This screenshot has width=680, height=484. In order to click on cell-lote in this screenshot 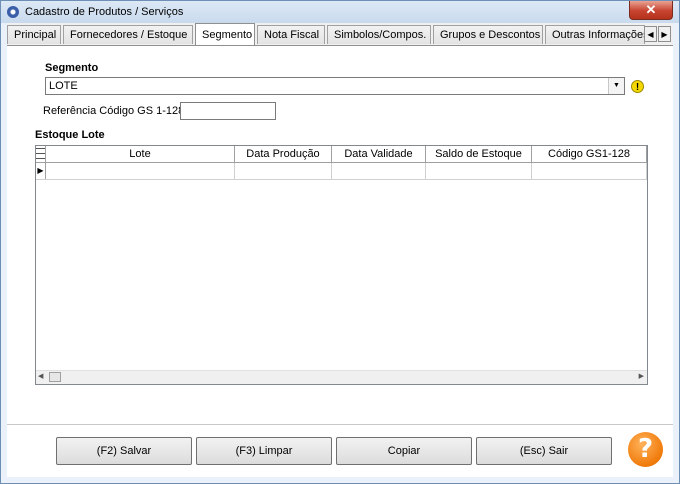, I will do `click(140, 171)`.